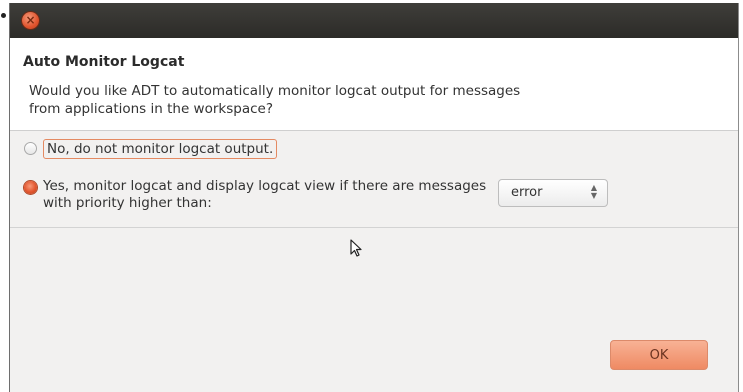  Describe the element at coordinates (374, 20) in the screenshot. I see `window-titlebar: ×` at that location.